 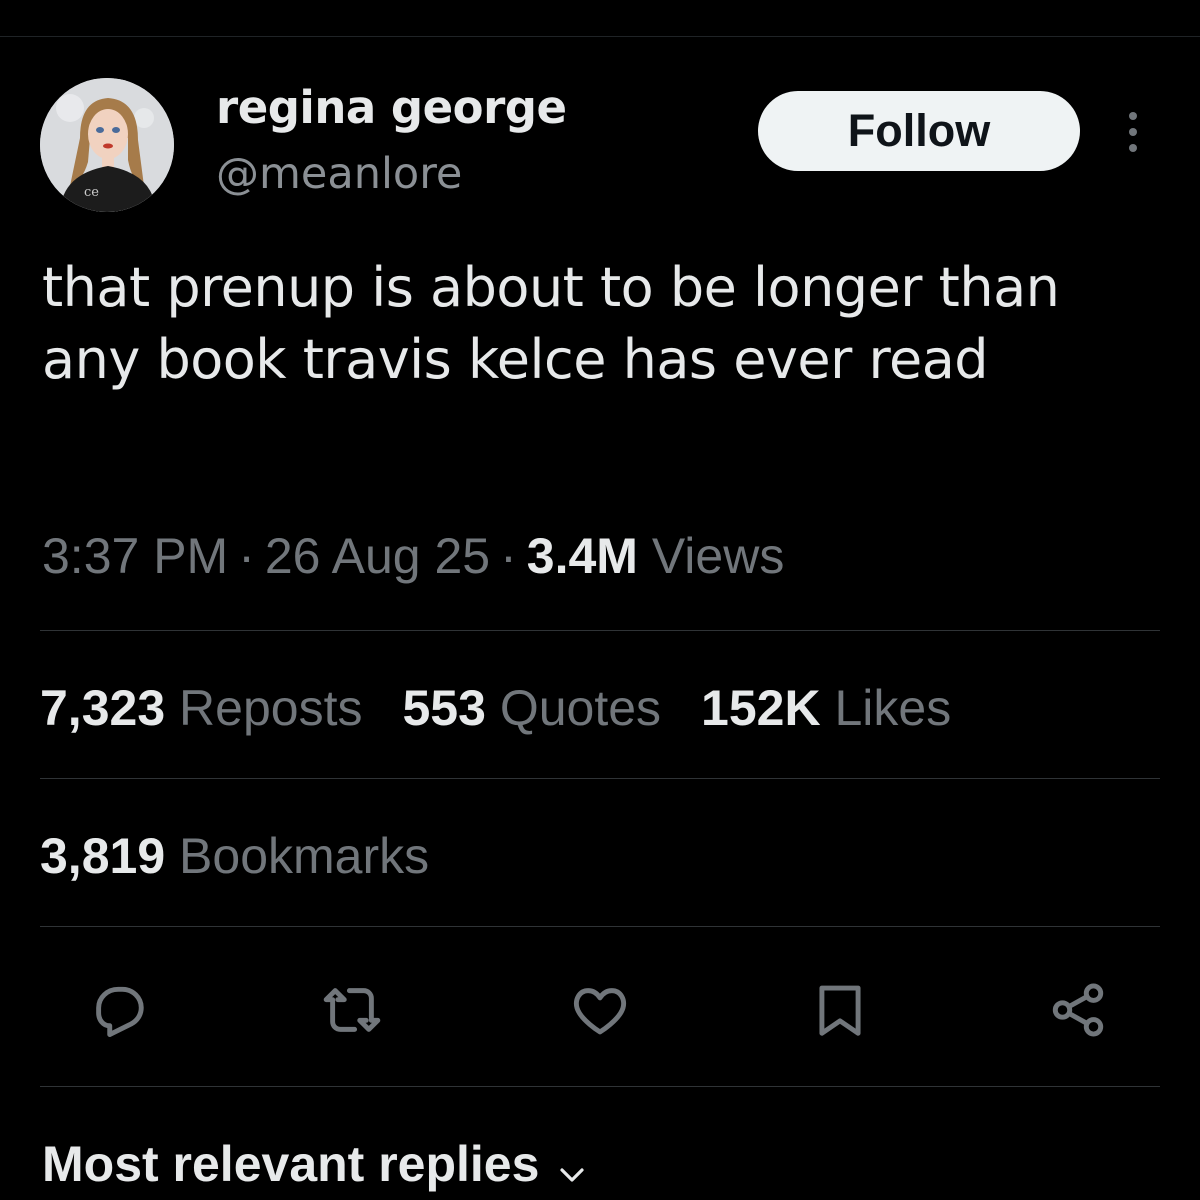 I want to click on repost-button, so click(x=352, y=1010).